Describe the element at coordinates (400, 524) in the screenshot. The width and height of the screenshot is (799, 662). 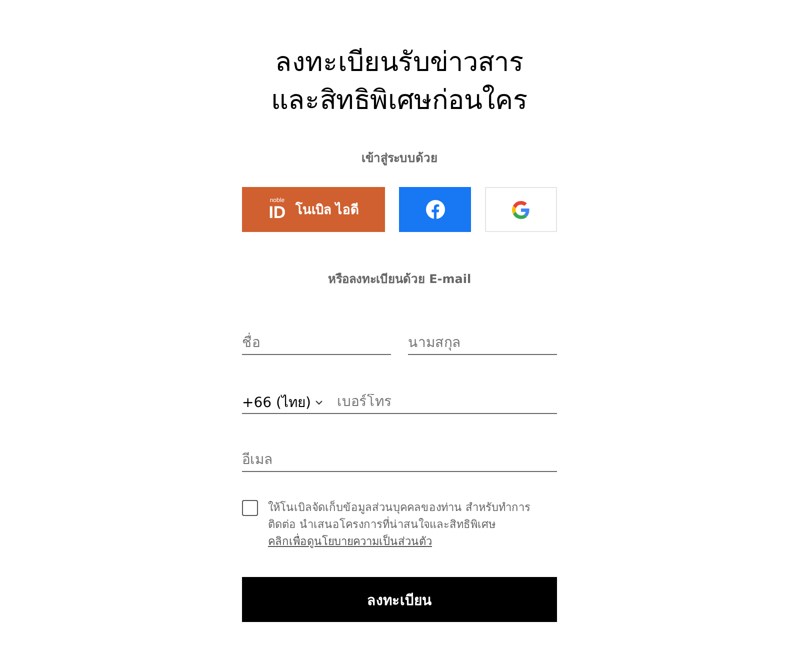
I see `consent-text: ให้โนเบิลจัดเก็บข้อมูลส่วนบุคคลของท่าน สำหรับทำการติดต่อ นำเสนอโครงการที่น่าสนใจและสิทธิพิเศษ คลิกเพื่อดูนโยบายความเป็นส่วนตัว` at that location.